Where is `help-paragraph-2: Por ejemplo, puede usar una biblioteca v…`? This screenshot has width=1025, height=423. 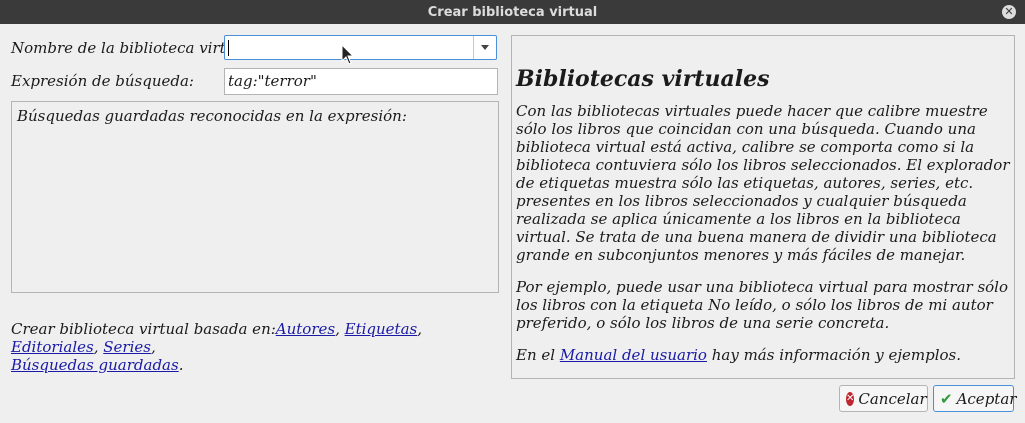
help-paragraph-2: Por ejemplo, puede usar una biblioteca v… is located at coordinates (762, 305).